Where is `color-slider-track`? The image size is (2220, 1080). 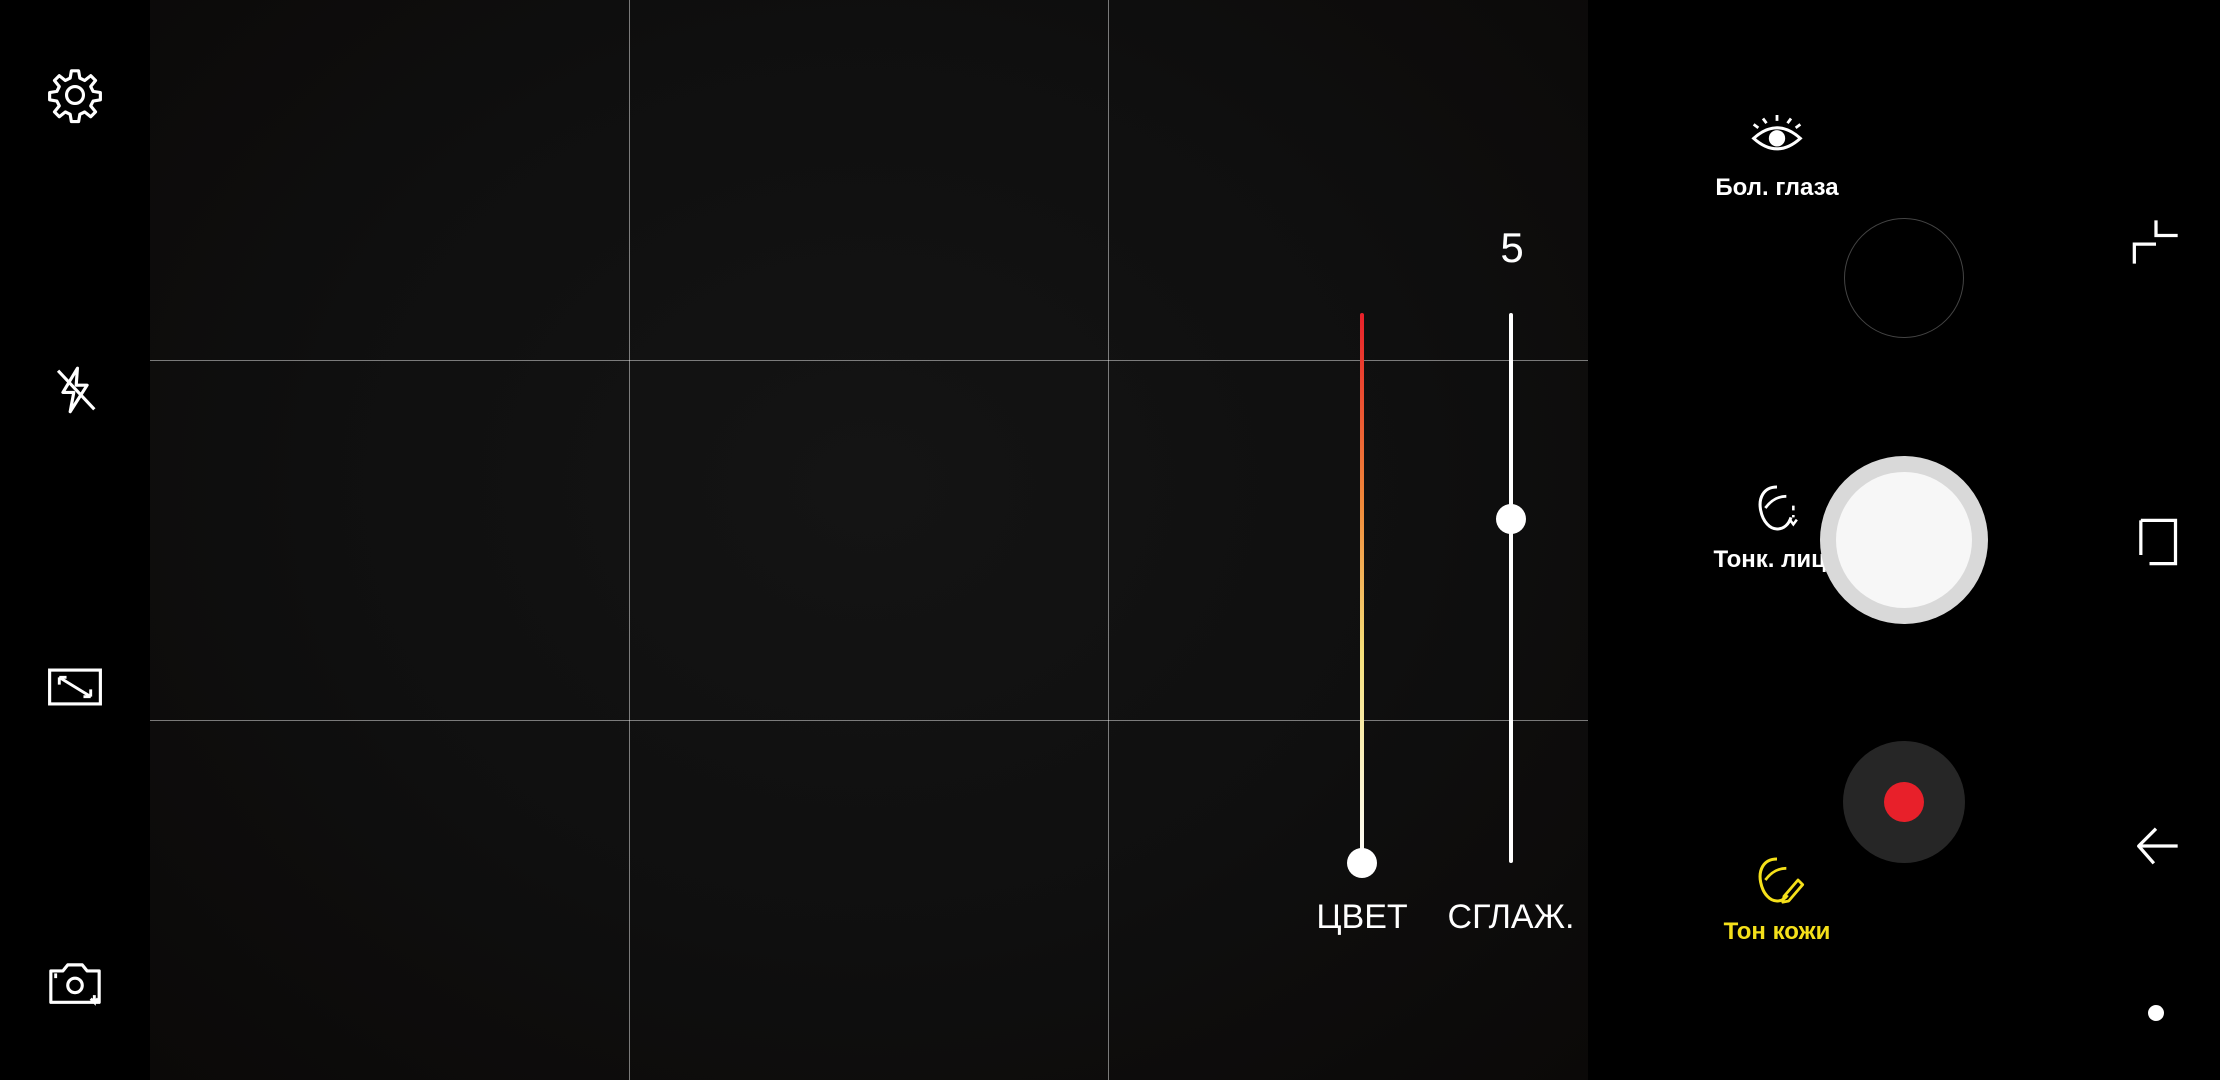
color-slider-track is located at coordinates (1362, 588).